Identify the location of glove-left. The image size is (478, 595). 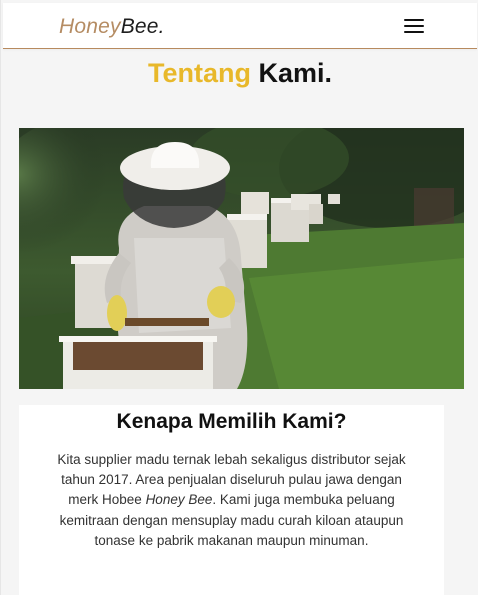
(117, 313).